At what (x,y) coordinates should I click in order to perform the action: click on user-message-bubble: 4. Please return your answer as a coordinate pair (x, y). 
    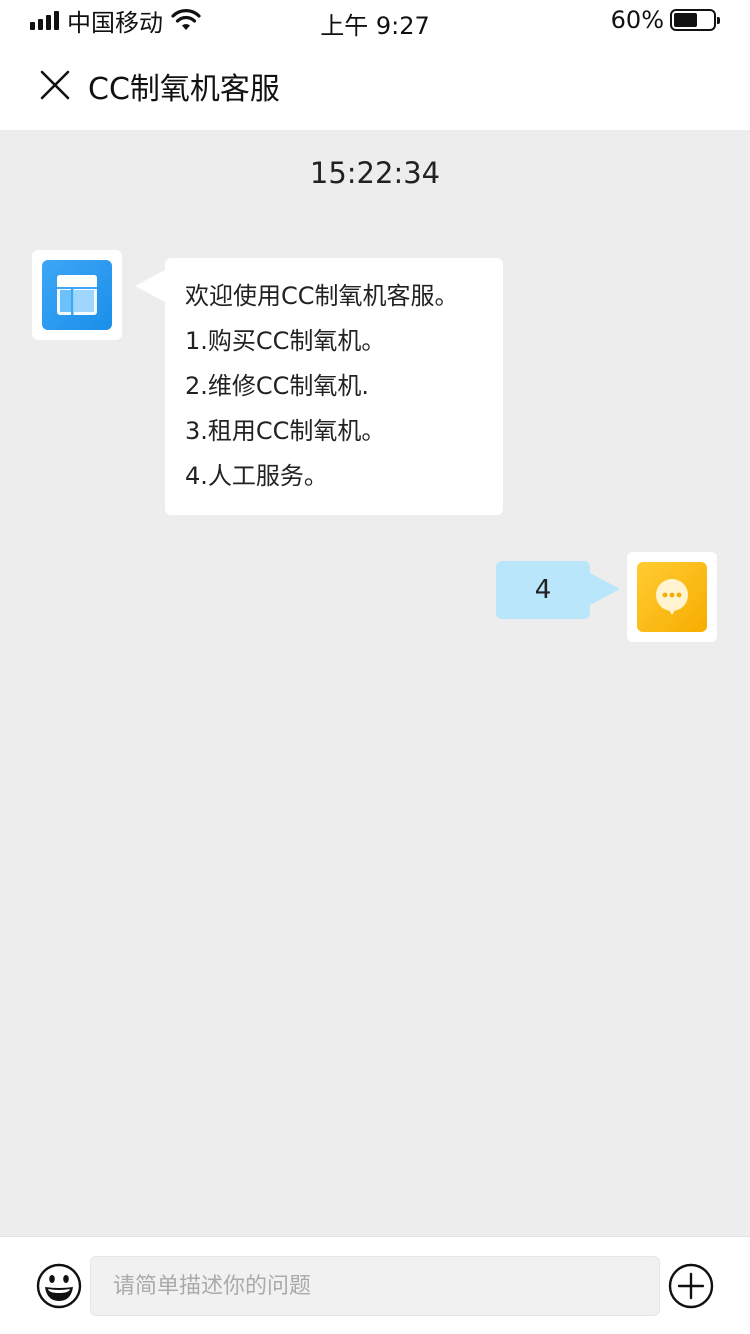
    Looking at the image, I should click on (558, 590).